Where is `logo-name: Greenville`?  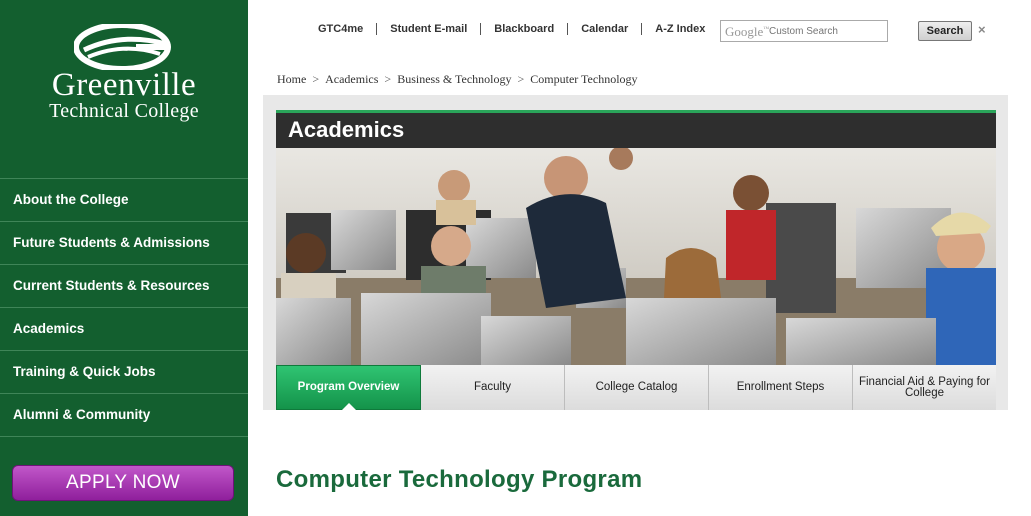 logo-name: Greenville is located at coordinates (124, 85).